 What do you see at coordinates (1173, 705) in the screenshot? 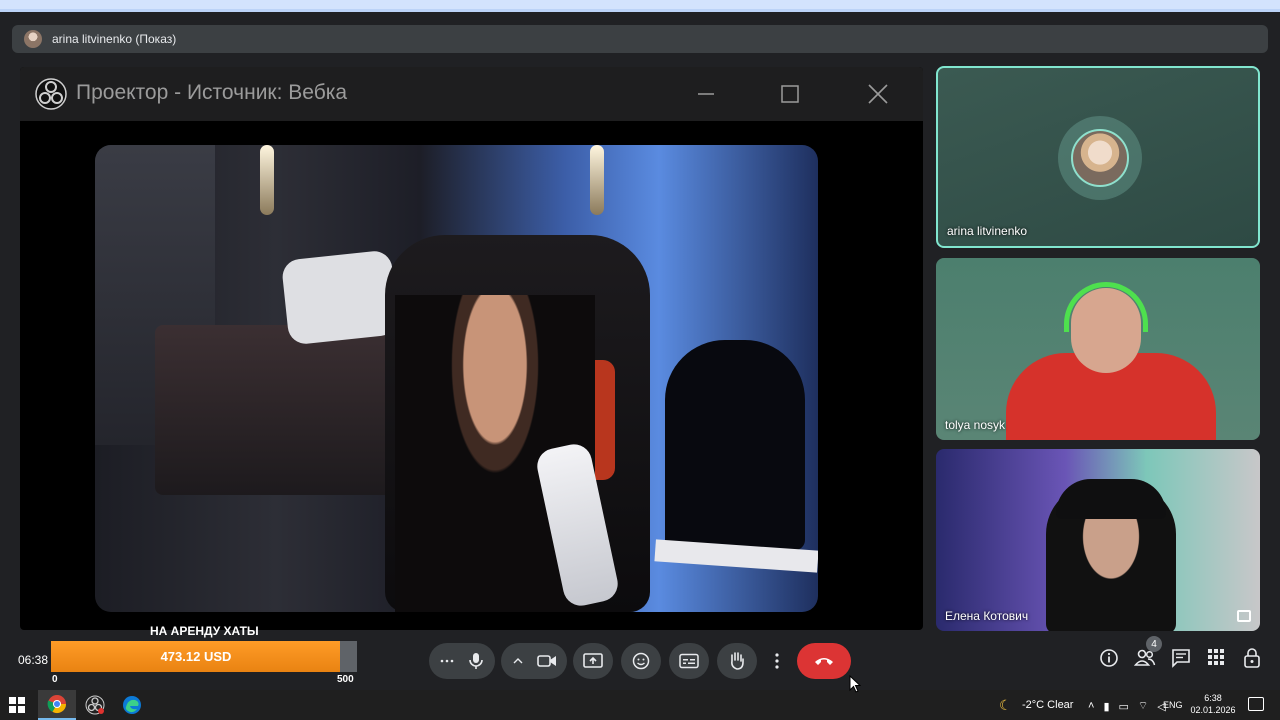
I see `taskbar-language: ENG` at bounding box center [1173, 705].